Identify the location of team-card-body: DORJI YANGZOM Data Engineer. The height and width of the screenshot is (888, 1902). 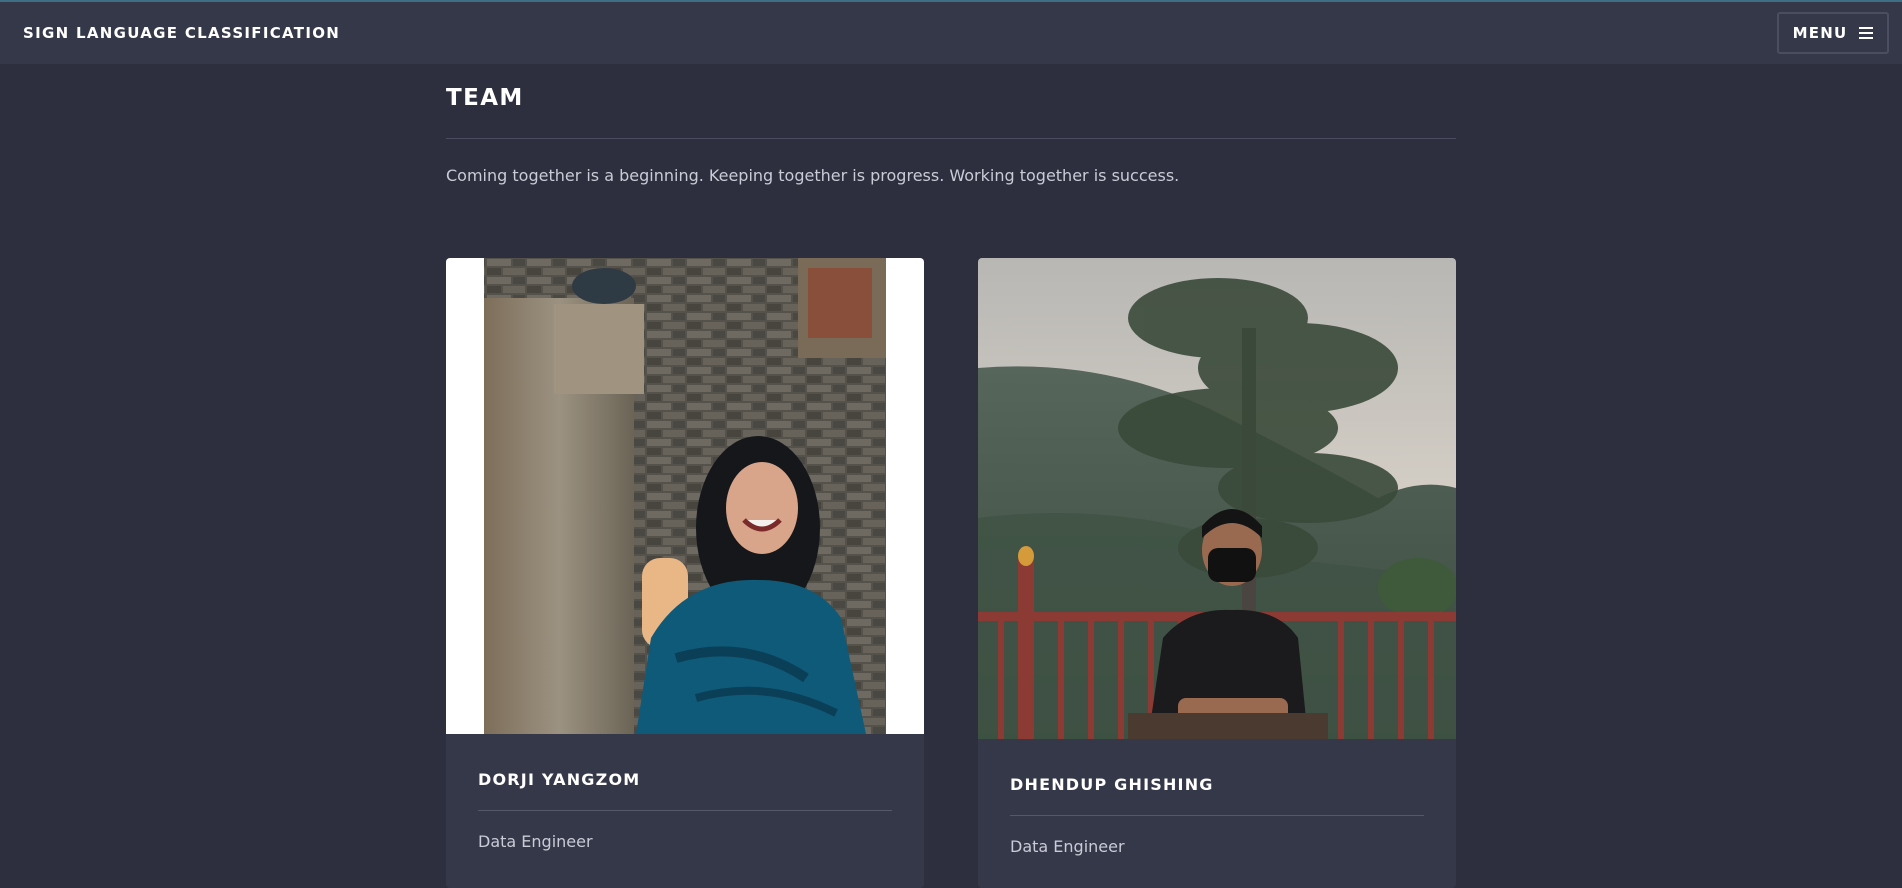
(685, 811).